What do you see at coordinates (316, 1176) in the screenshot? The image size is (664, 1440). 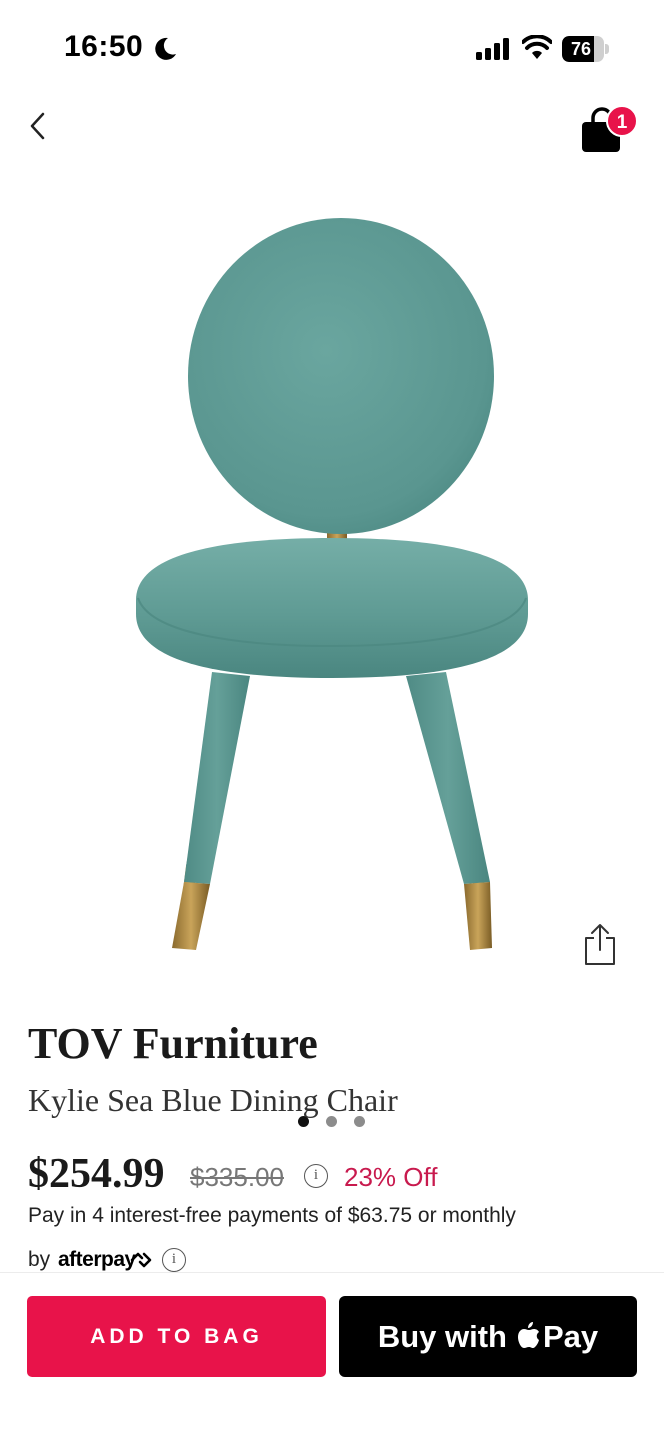 I see `price-info-icon: i` at bounding box center [316, 1176].